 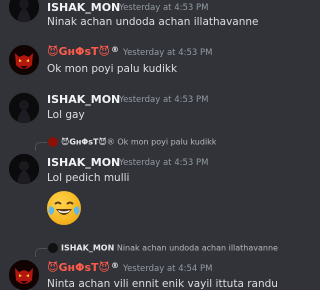 What do you see at coordinates (66, 115) in the screenshot?
I see `message-text: Lol gay` at bounding box center [66, 115].